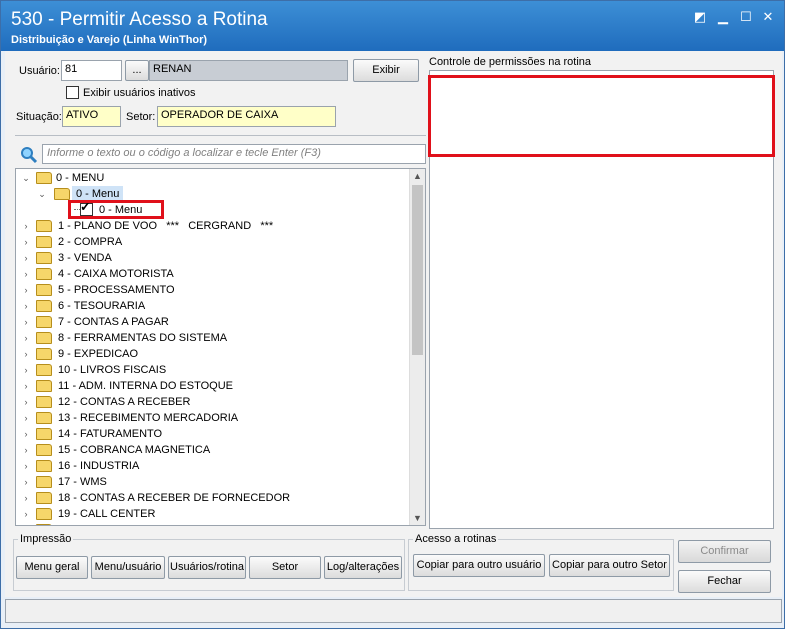 This screenshot has height=629, width=785. What do you see at coordinates (109, 40) in the screenshot?
I see `window-subtitle: Distribuição e Varejo (Linha WinThor)` at bounding box center [109, 40].